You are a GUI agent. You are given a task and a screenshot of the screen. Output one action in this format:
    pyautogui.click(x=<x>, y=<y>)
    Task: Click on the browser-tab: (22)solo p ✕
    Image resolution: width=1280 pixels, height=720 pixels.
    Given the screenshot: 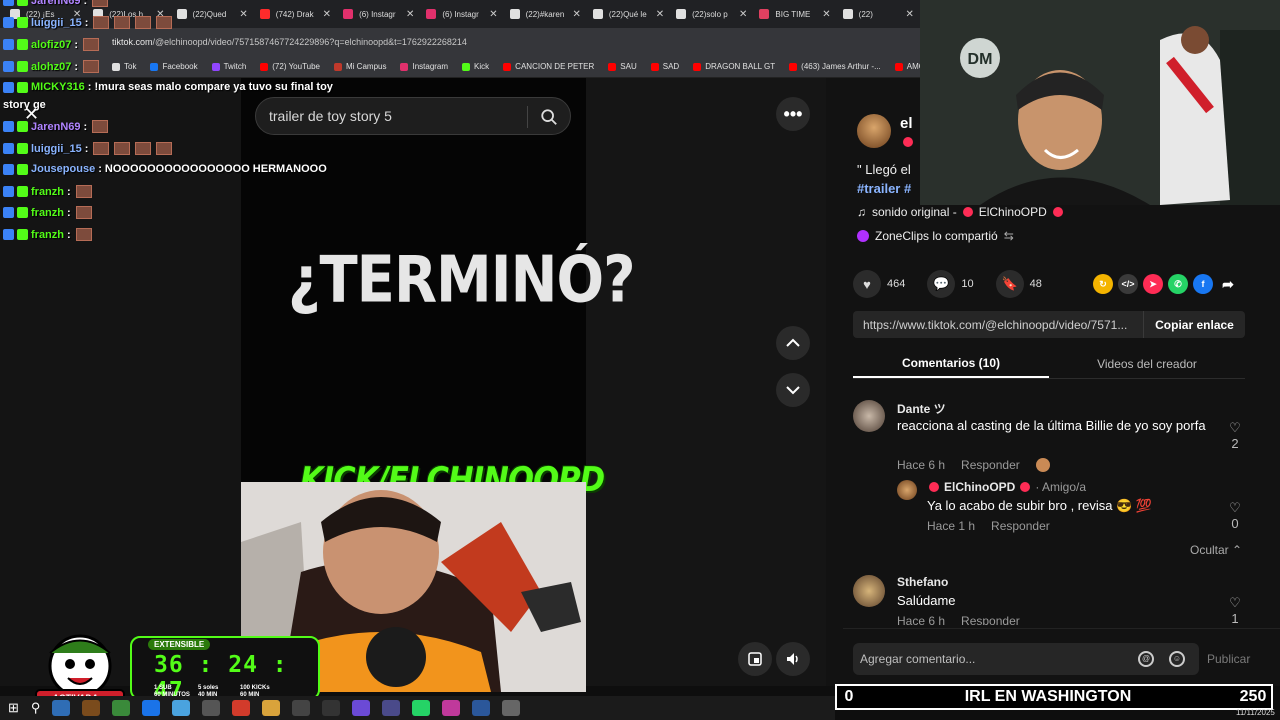 What is the action you would take?
    pyautogui.click(x=711, y=14)
    